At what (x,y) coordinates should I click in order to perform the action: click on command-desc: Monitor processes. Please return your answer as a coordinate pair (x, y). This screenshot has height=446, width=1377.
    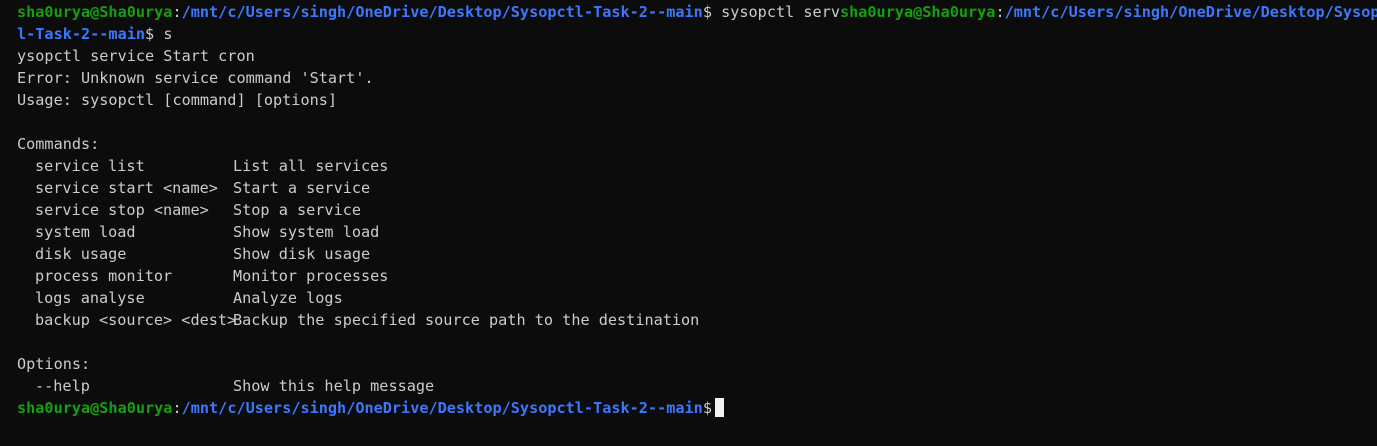
    Looking at the image, I should click on (311, 276).